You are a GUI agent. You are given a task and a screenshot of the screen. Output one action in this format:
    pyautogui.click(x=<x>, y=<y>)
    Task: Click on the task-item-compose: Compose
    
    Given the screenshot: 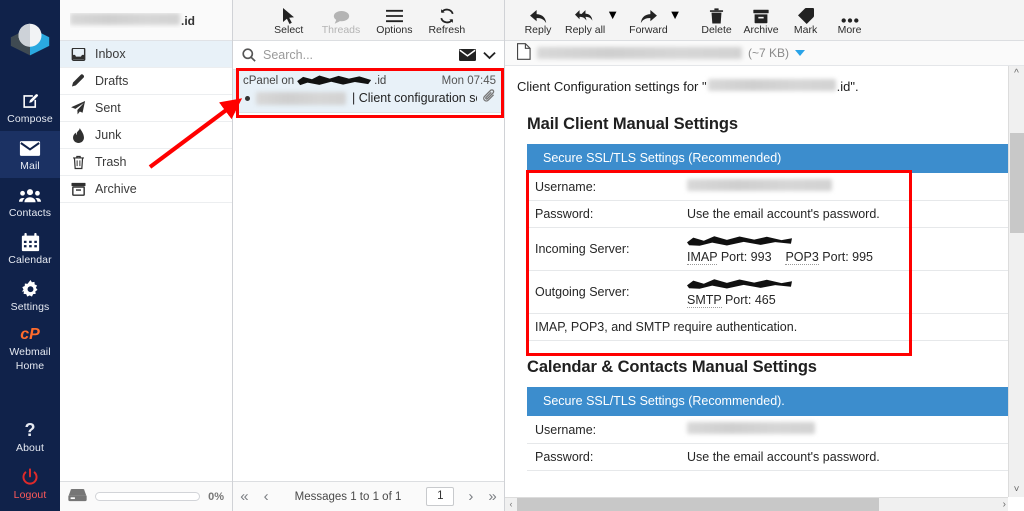 What is the action you would take?
    pyautogui.click(x=30, y=107)
    